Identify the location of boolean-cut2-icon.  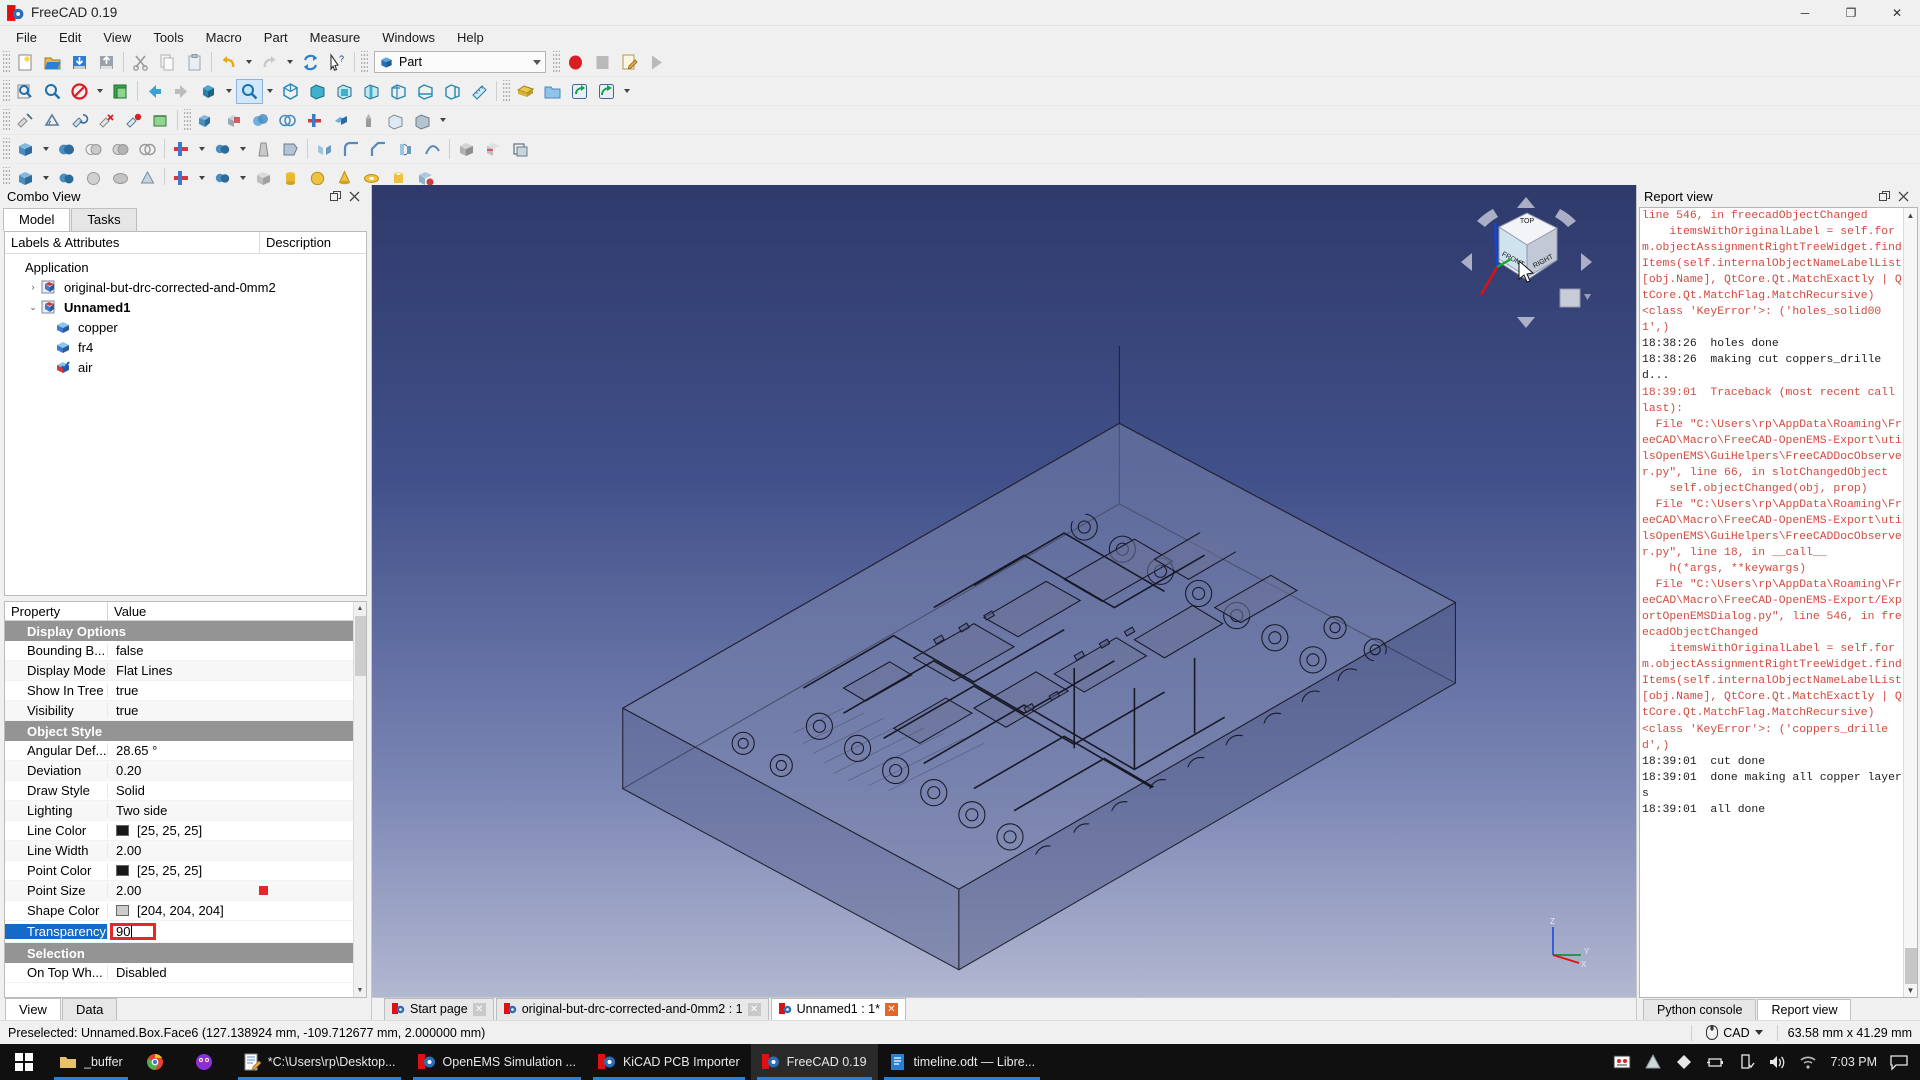
(93, 149).